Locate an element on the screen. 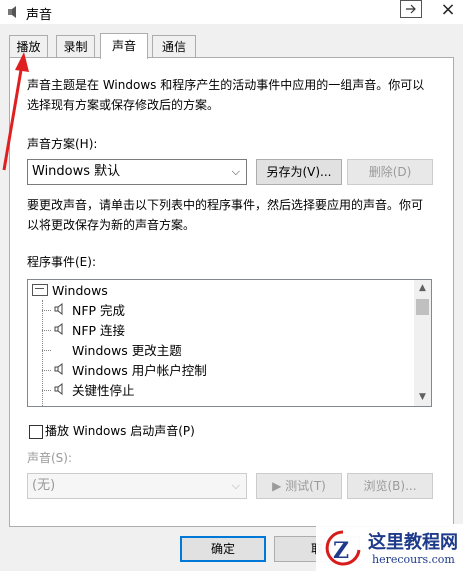 The width and height of the screenshot is (463, 571). windows-group-icon is located at coordinates (40, 290).